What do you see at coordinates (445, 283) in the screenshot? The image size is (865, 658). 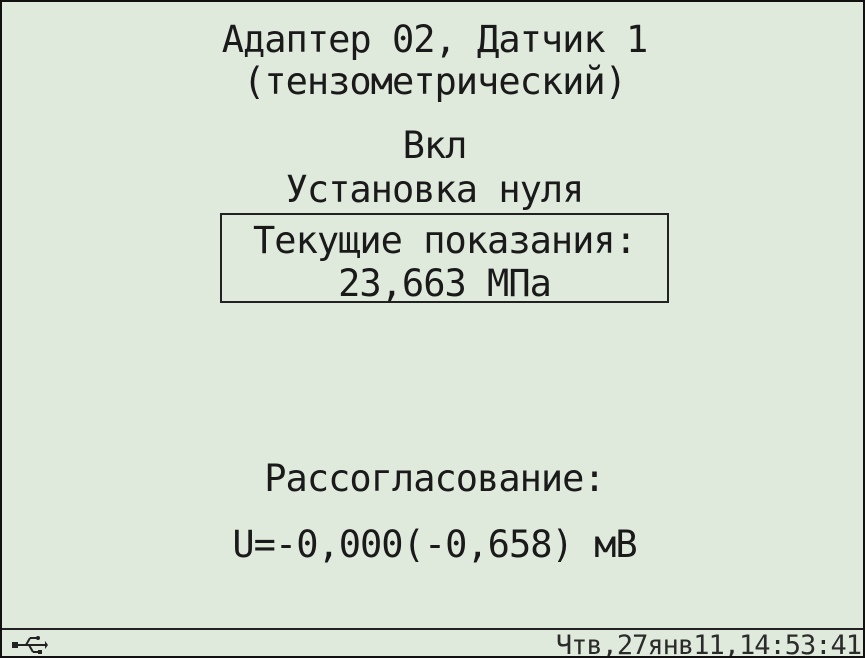 I see `current-reading-value: 23,663 МПа` at bounding box center [445, 283].